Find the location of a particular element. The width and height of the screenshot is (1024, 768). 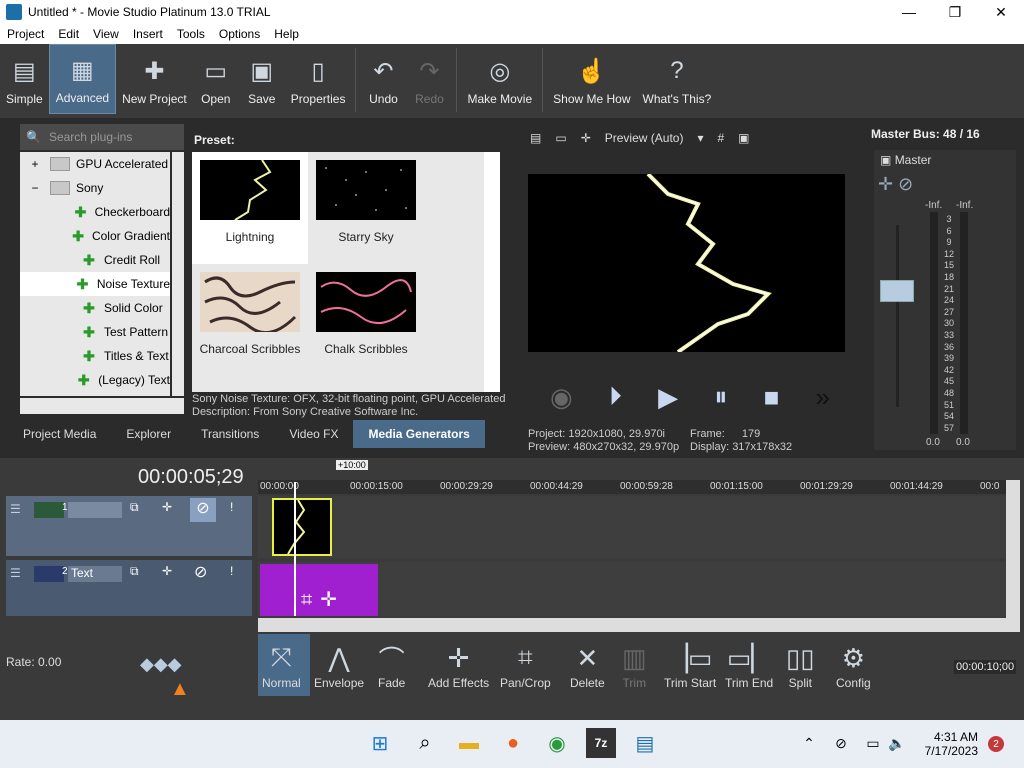

track-menu-icon: ☰ is located at coordinates (15, 509).